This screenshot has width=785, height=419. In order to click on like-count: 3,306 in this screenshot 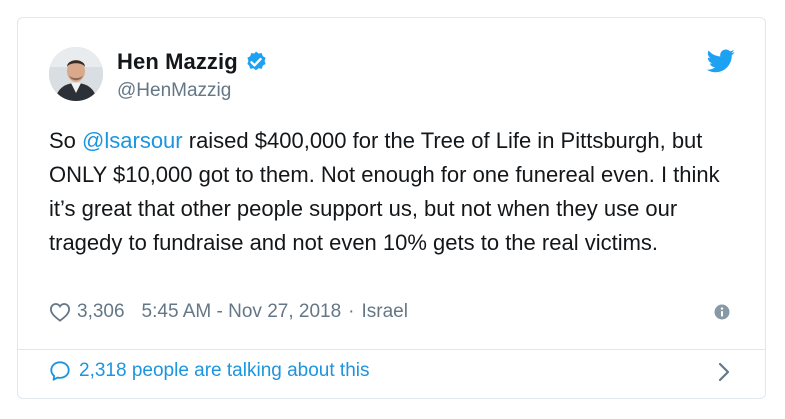, I will do `click(101, 312)`.